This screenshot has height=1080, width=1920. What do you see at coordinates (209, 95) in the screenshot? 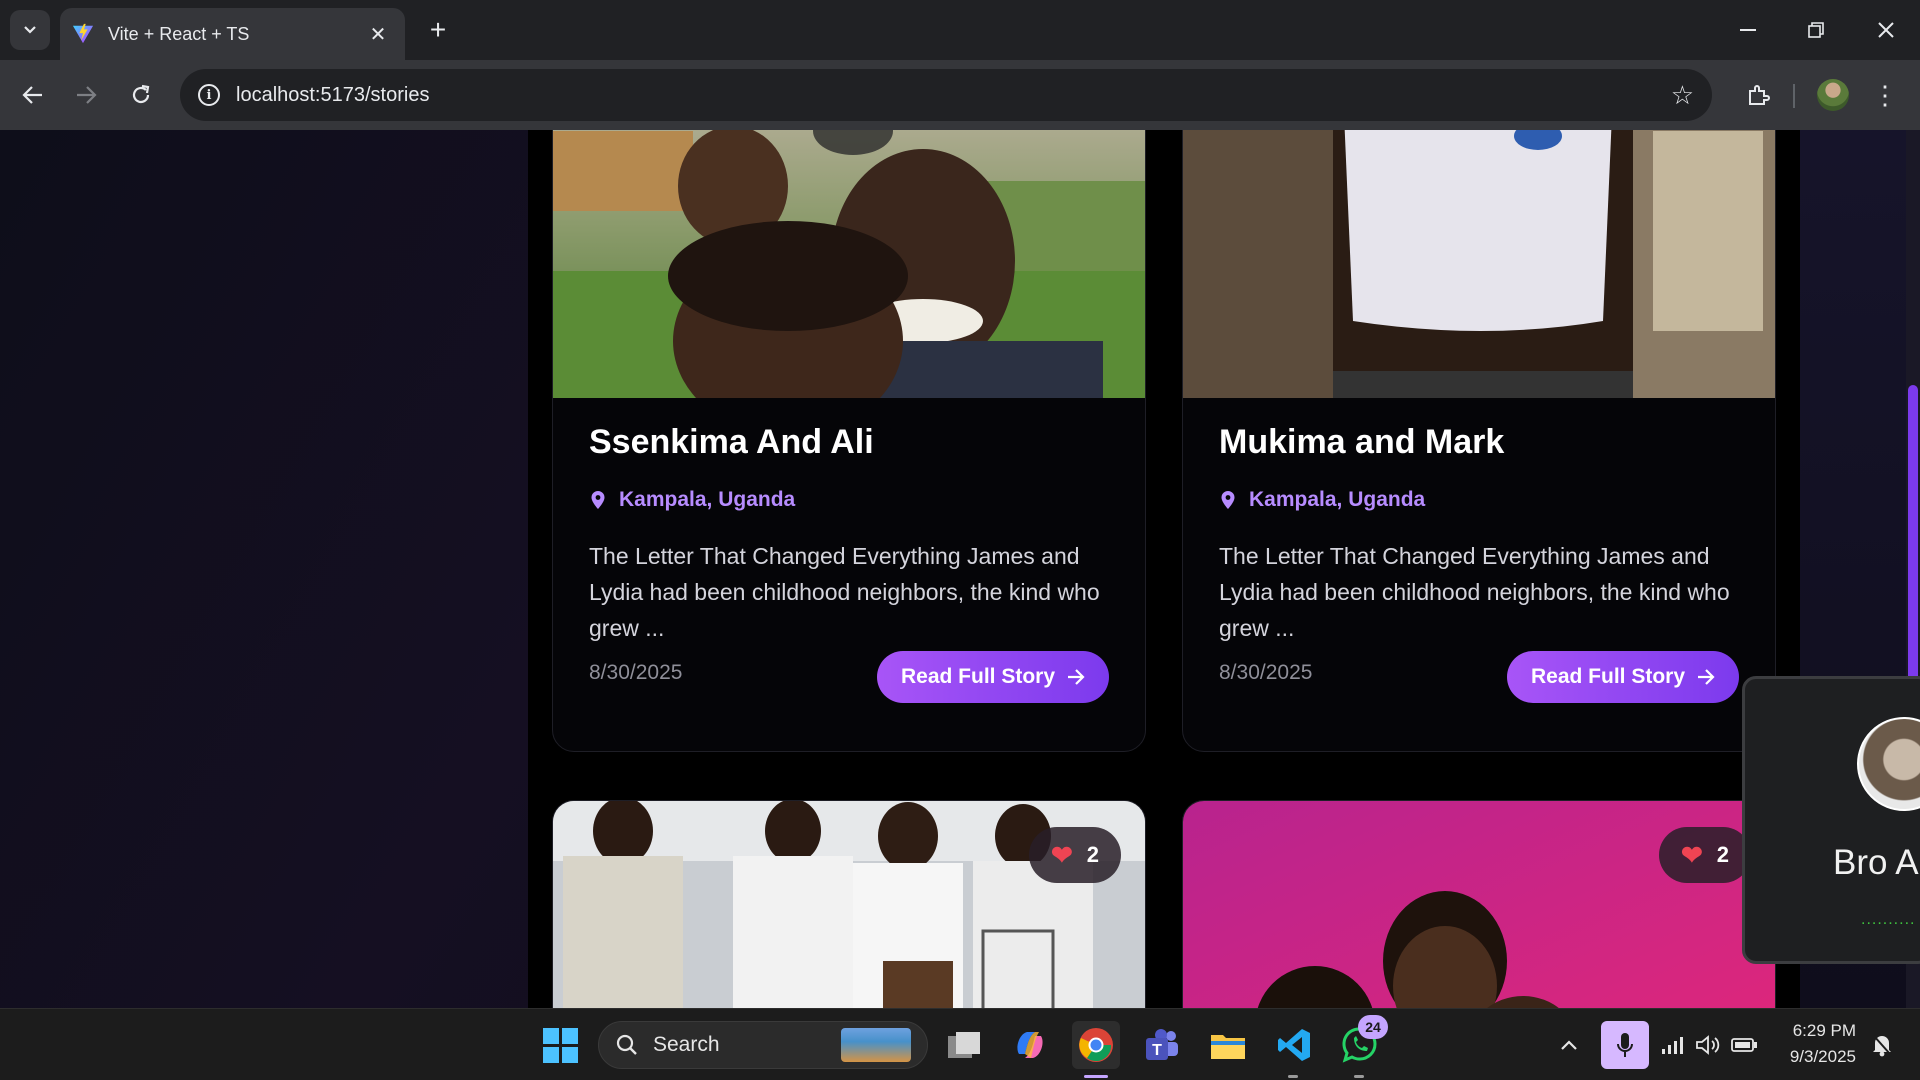
I see `info-icon: i` at bounding box center [209, 95].